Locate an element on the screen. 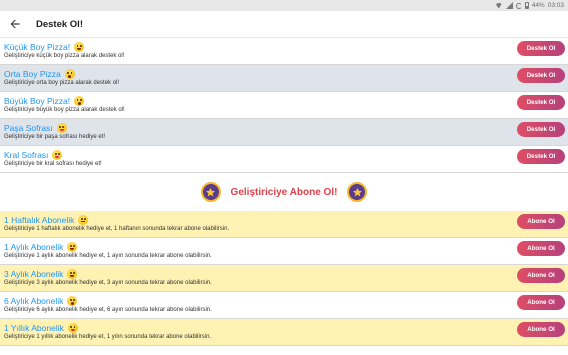  back-button is located at coordinates (15, 24).